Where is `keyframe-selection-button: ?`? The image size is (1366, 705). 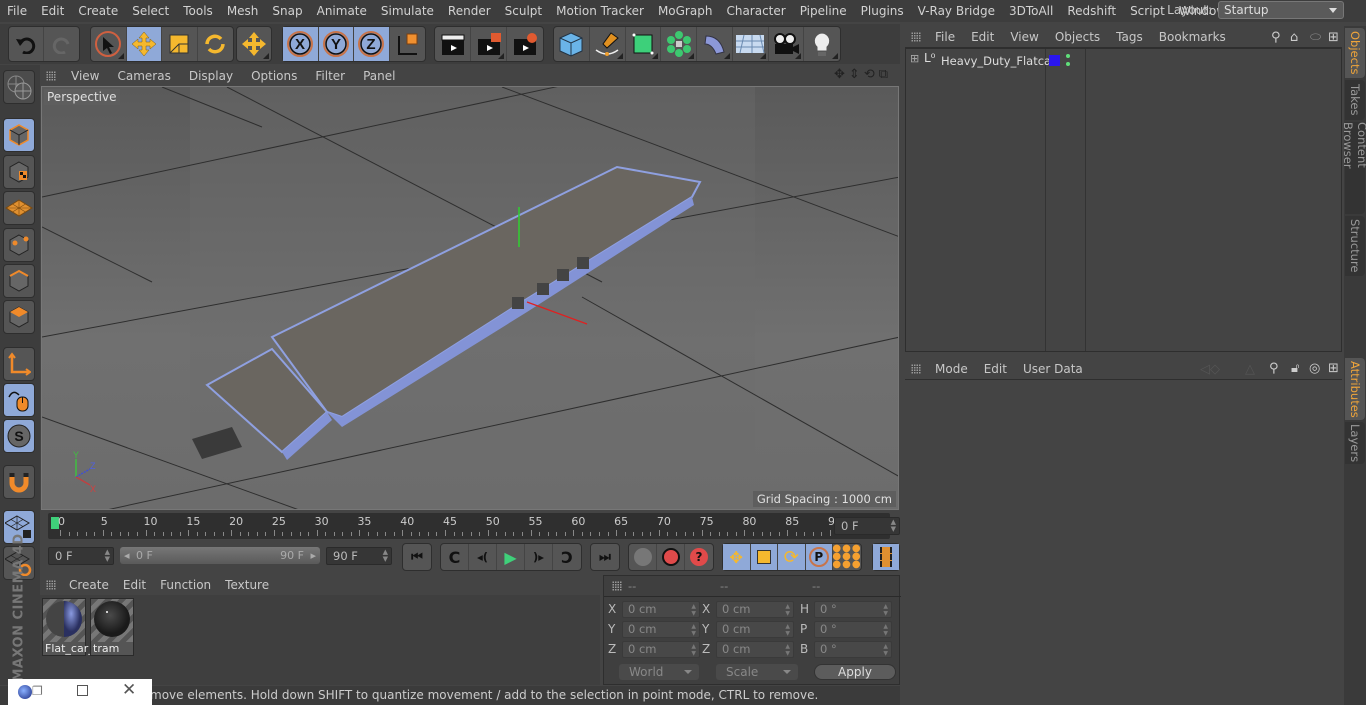 keyframe-selection-button: ? is located at coordinates (699, 557).